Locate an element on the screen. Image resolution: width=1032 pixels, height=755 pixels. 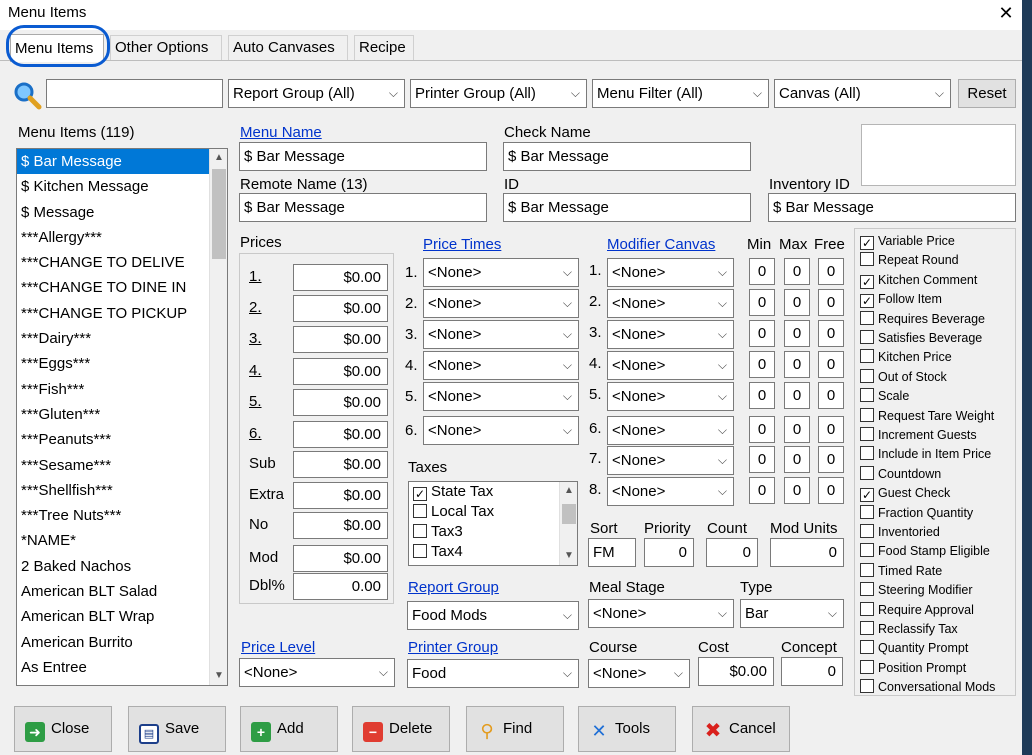
taxes-scrollbar: ▲ ▼ is located at coordinates (568, 523).